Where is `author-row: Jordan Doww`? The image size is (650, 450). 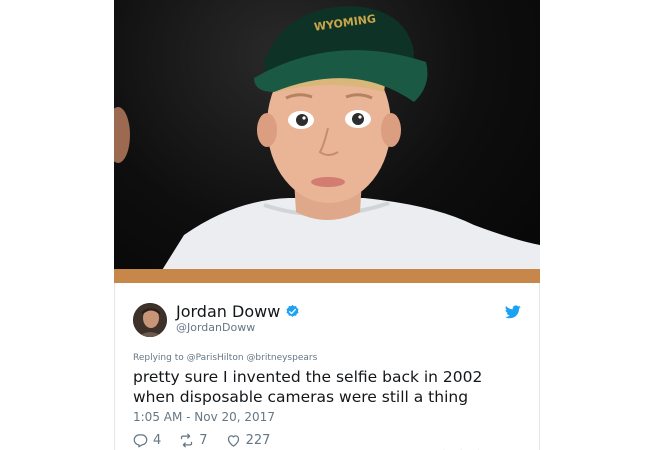 author-row: Jordan Doww is located at coordinates (238, 311).